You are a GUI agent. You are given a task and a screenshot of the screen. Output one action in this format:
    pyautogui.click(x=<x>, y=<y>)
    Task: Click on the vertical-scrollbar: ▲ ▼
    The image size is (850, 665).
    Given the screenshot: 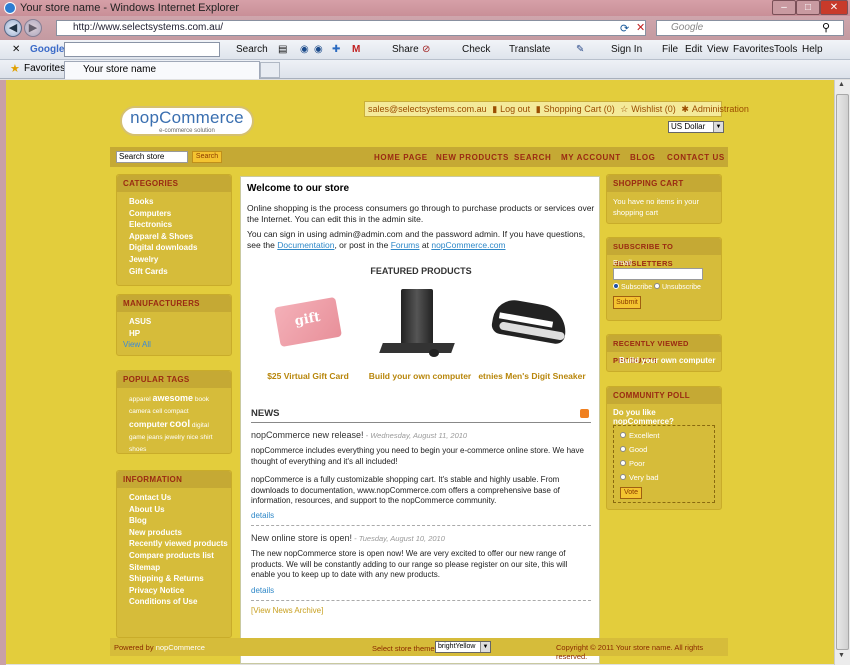 What is the action you would take?
    pyautogui.click(x=842, y=372)
    